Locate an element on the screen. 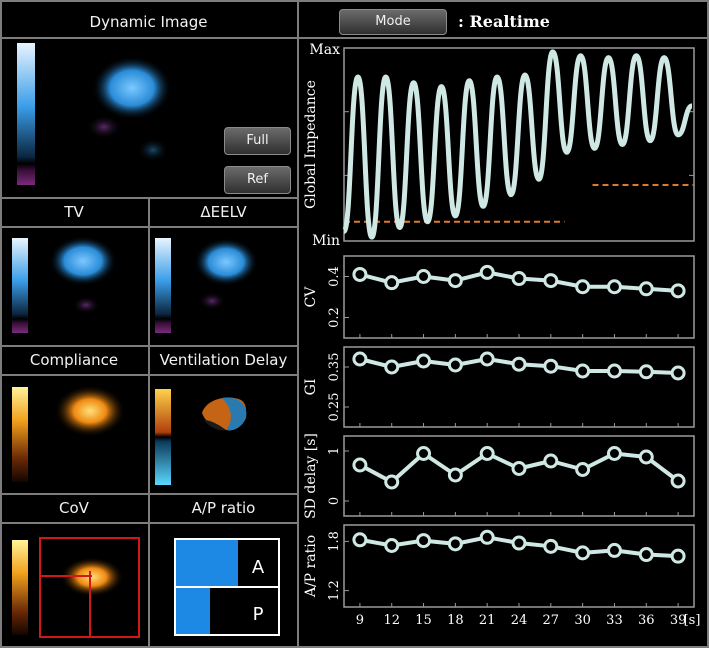  tv-purple-blob is located at coordinates (86, 305).